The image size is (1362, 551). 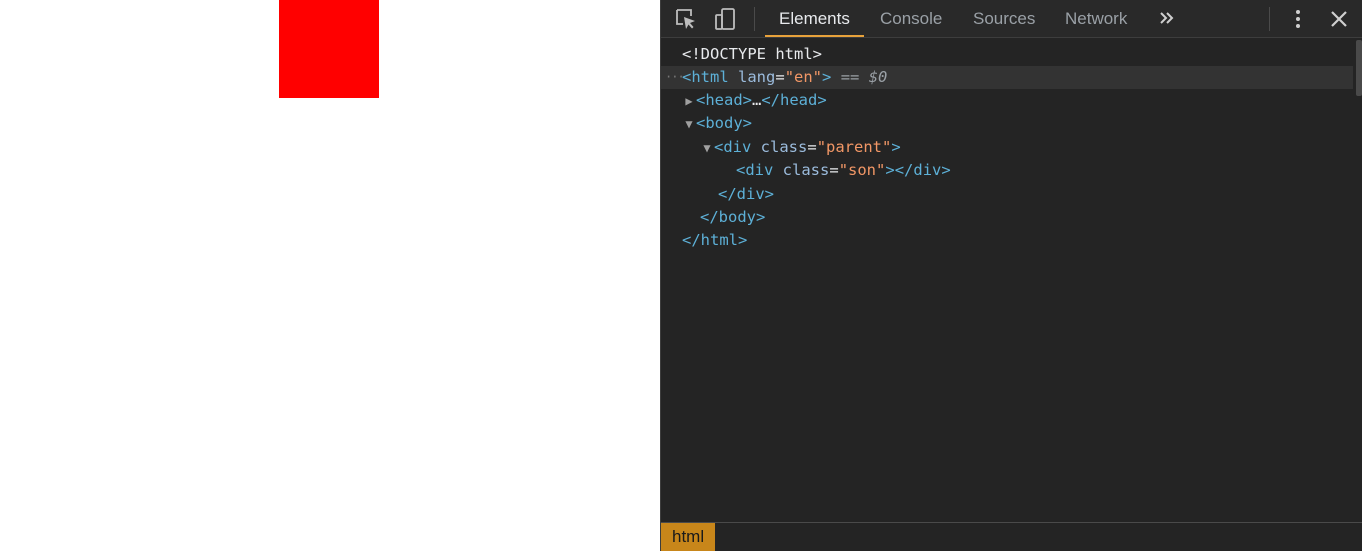 I want to click on body-close-tag: </body>, so click(x=733, y=217).